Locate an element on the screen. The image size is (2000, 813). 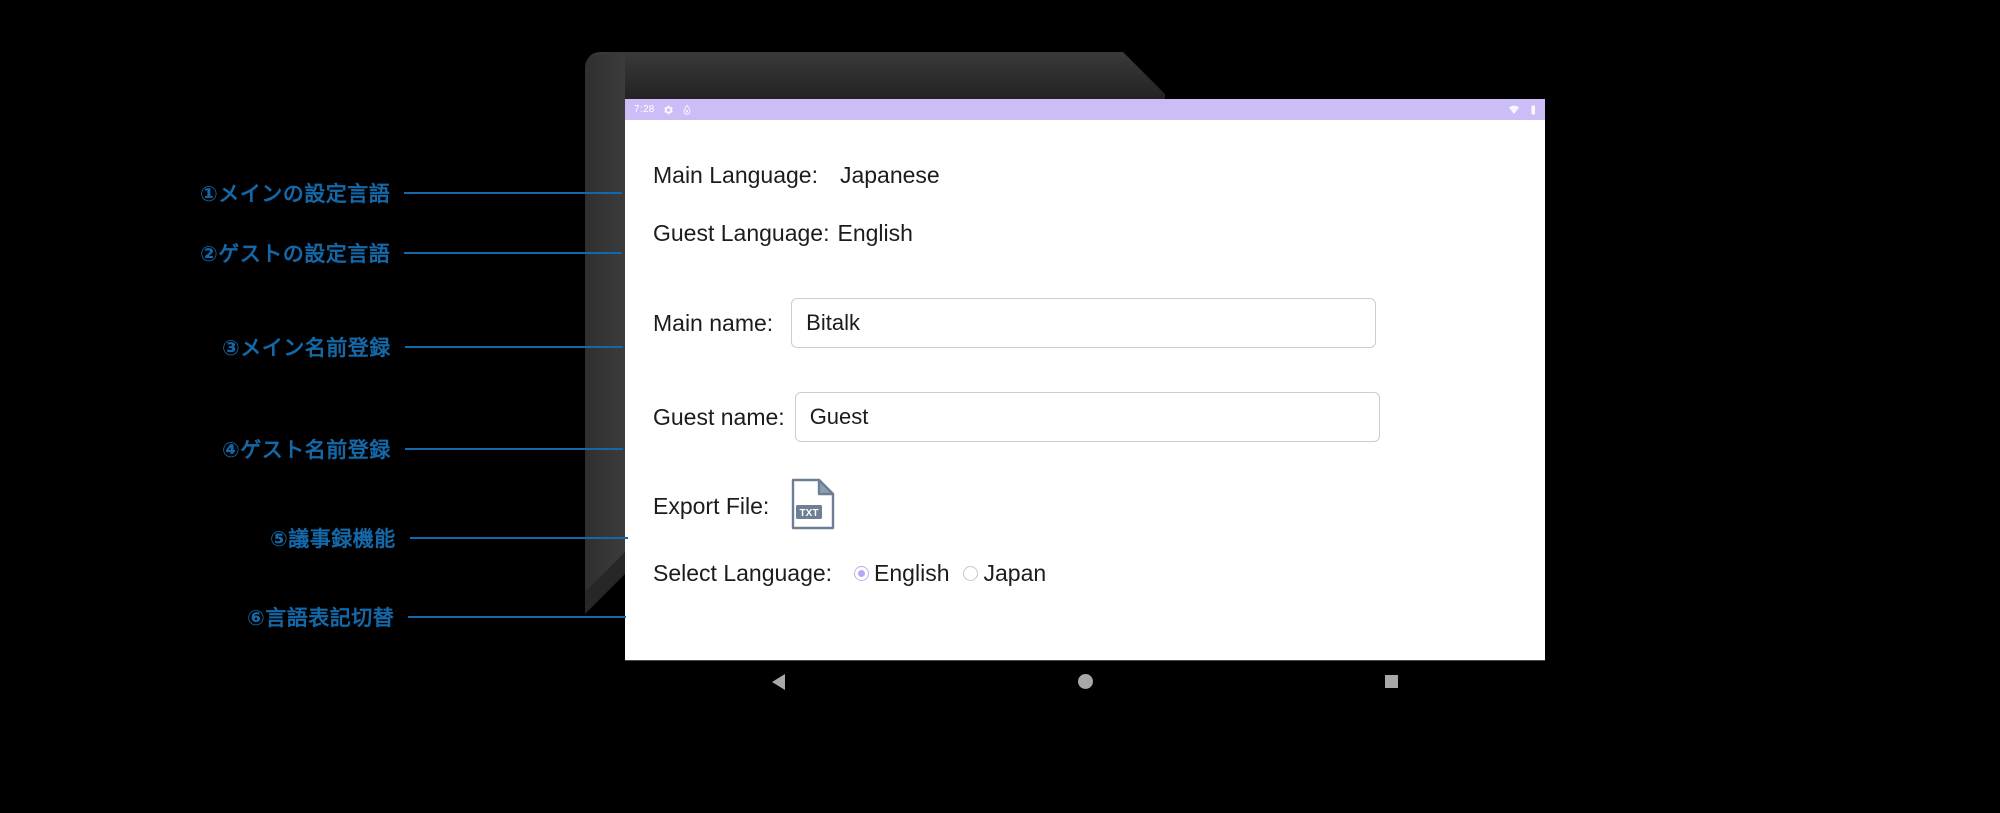
annotation-main-name: ③メイン名前登録 is located at coordinates (422, 347).